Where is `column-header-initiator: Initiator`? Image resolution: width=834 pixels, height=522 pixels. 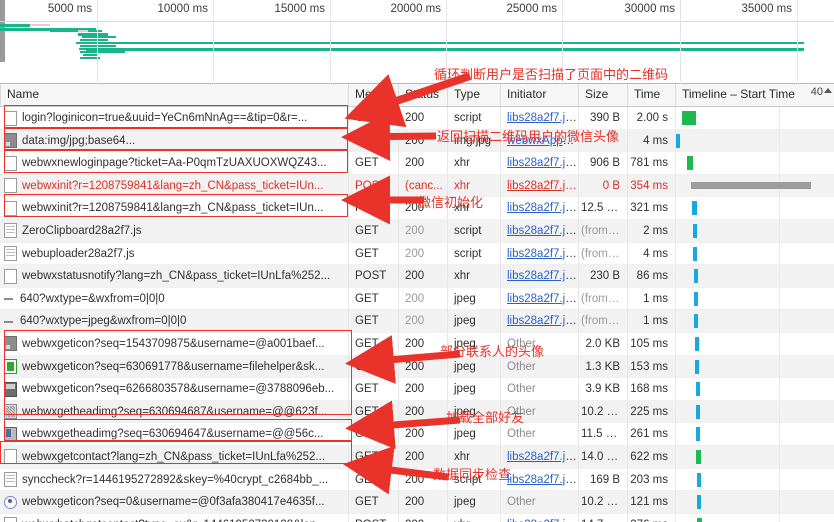
column-header-initiator: Initiator is located at coordinates (539, 95).